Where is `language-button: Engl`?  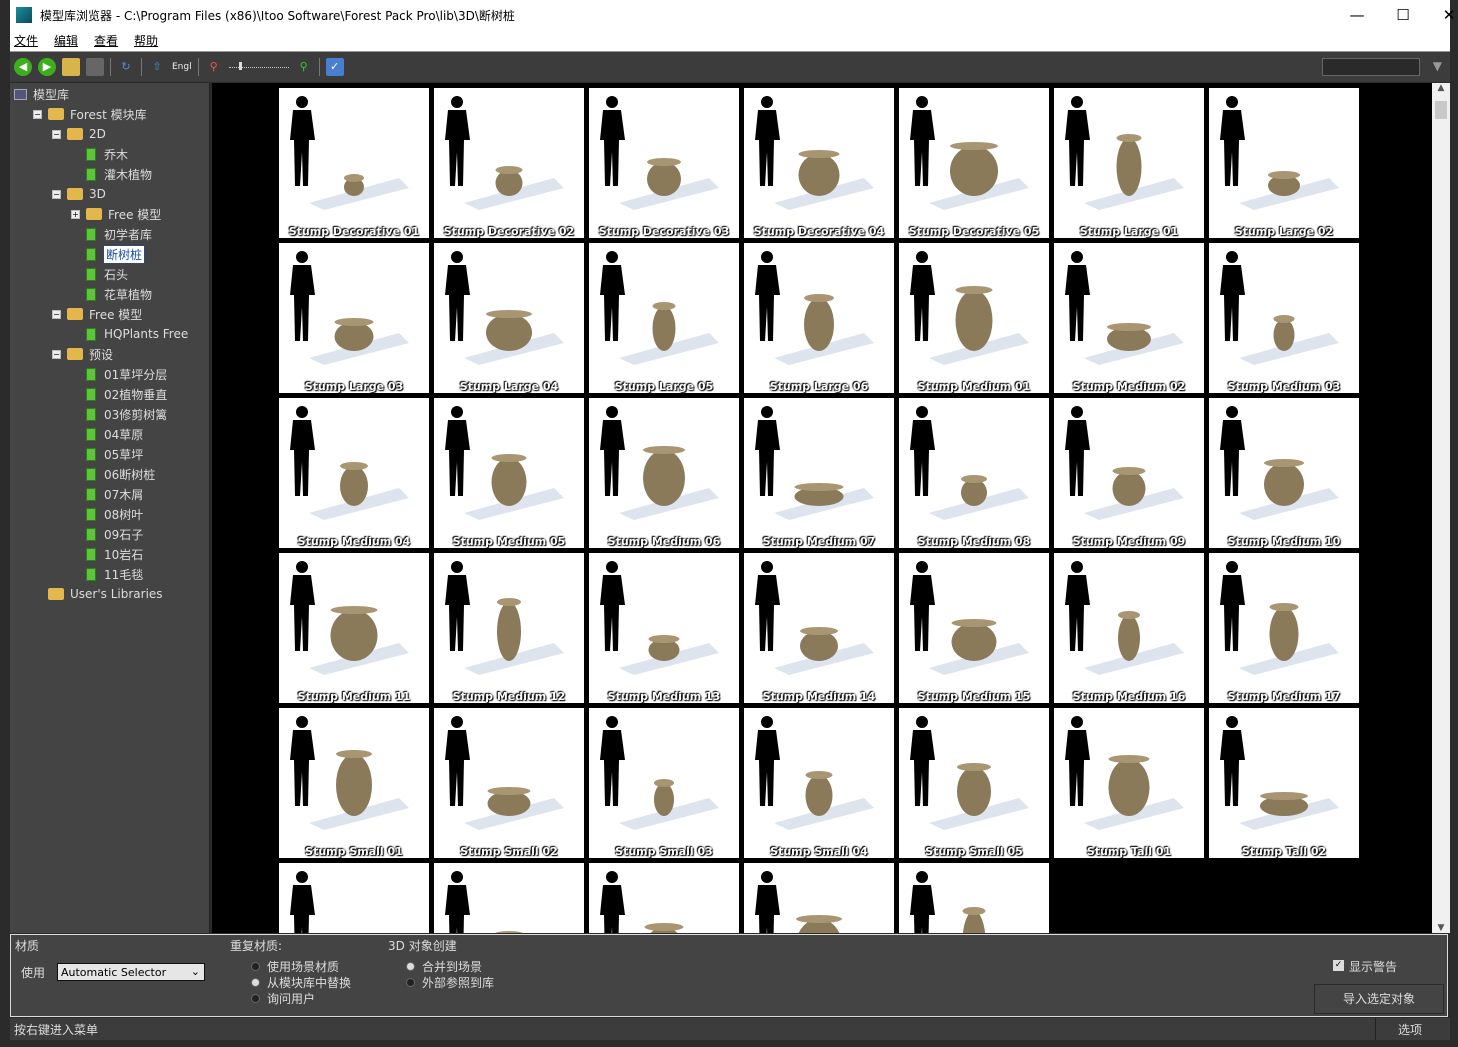 language-button: Engl is located at coordinates (182, 67).